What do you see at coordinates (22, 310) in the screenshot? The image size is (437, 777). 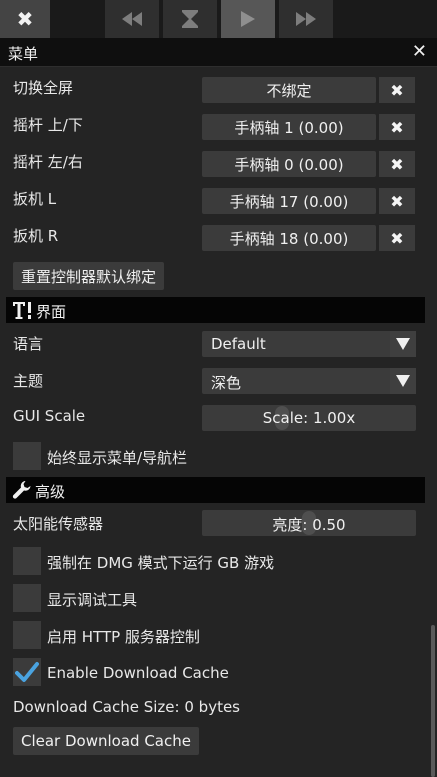 I see `text-format-icon` at bounding box center [22, 310].